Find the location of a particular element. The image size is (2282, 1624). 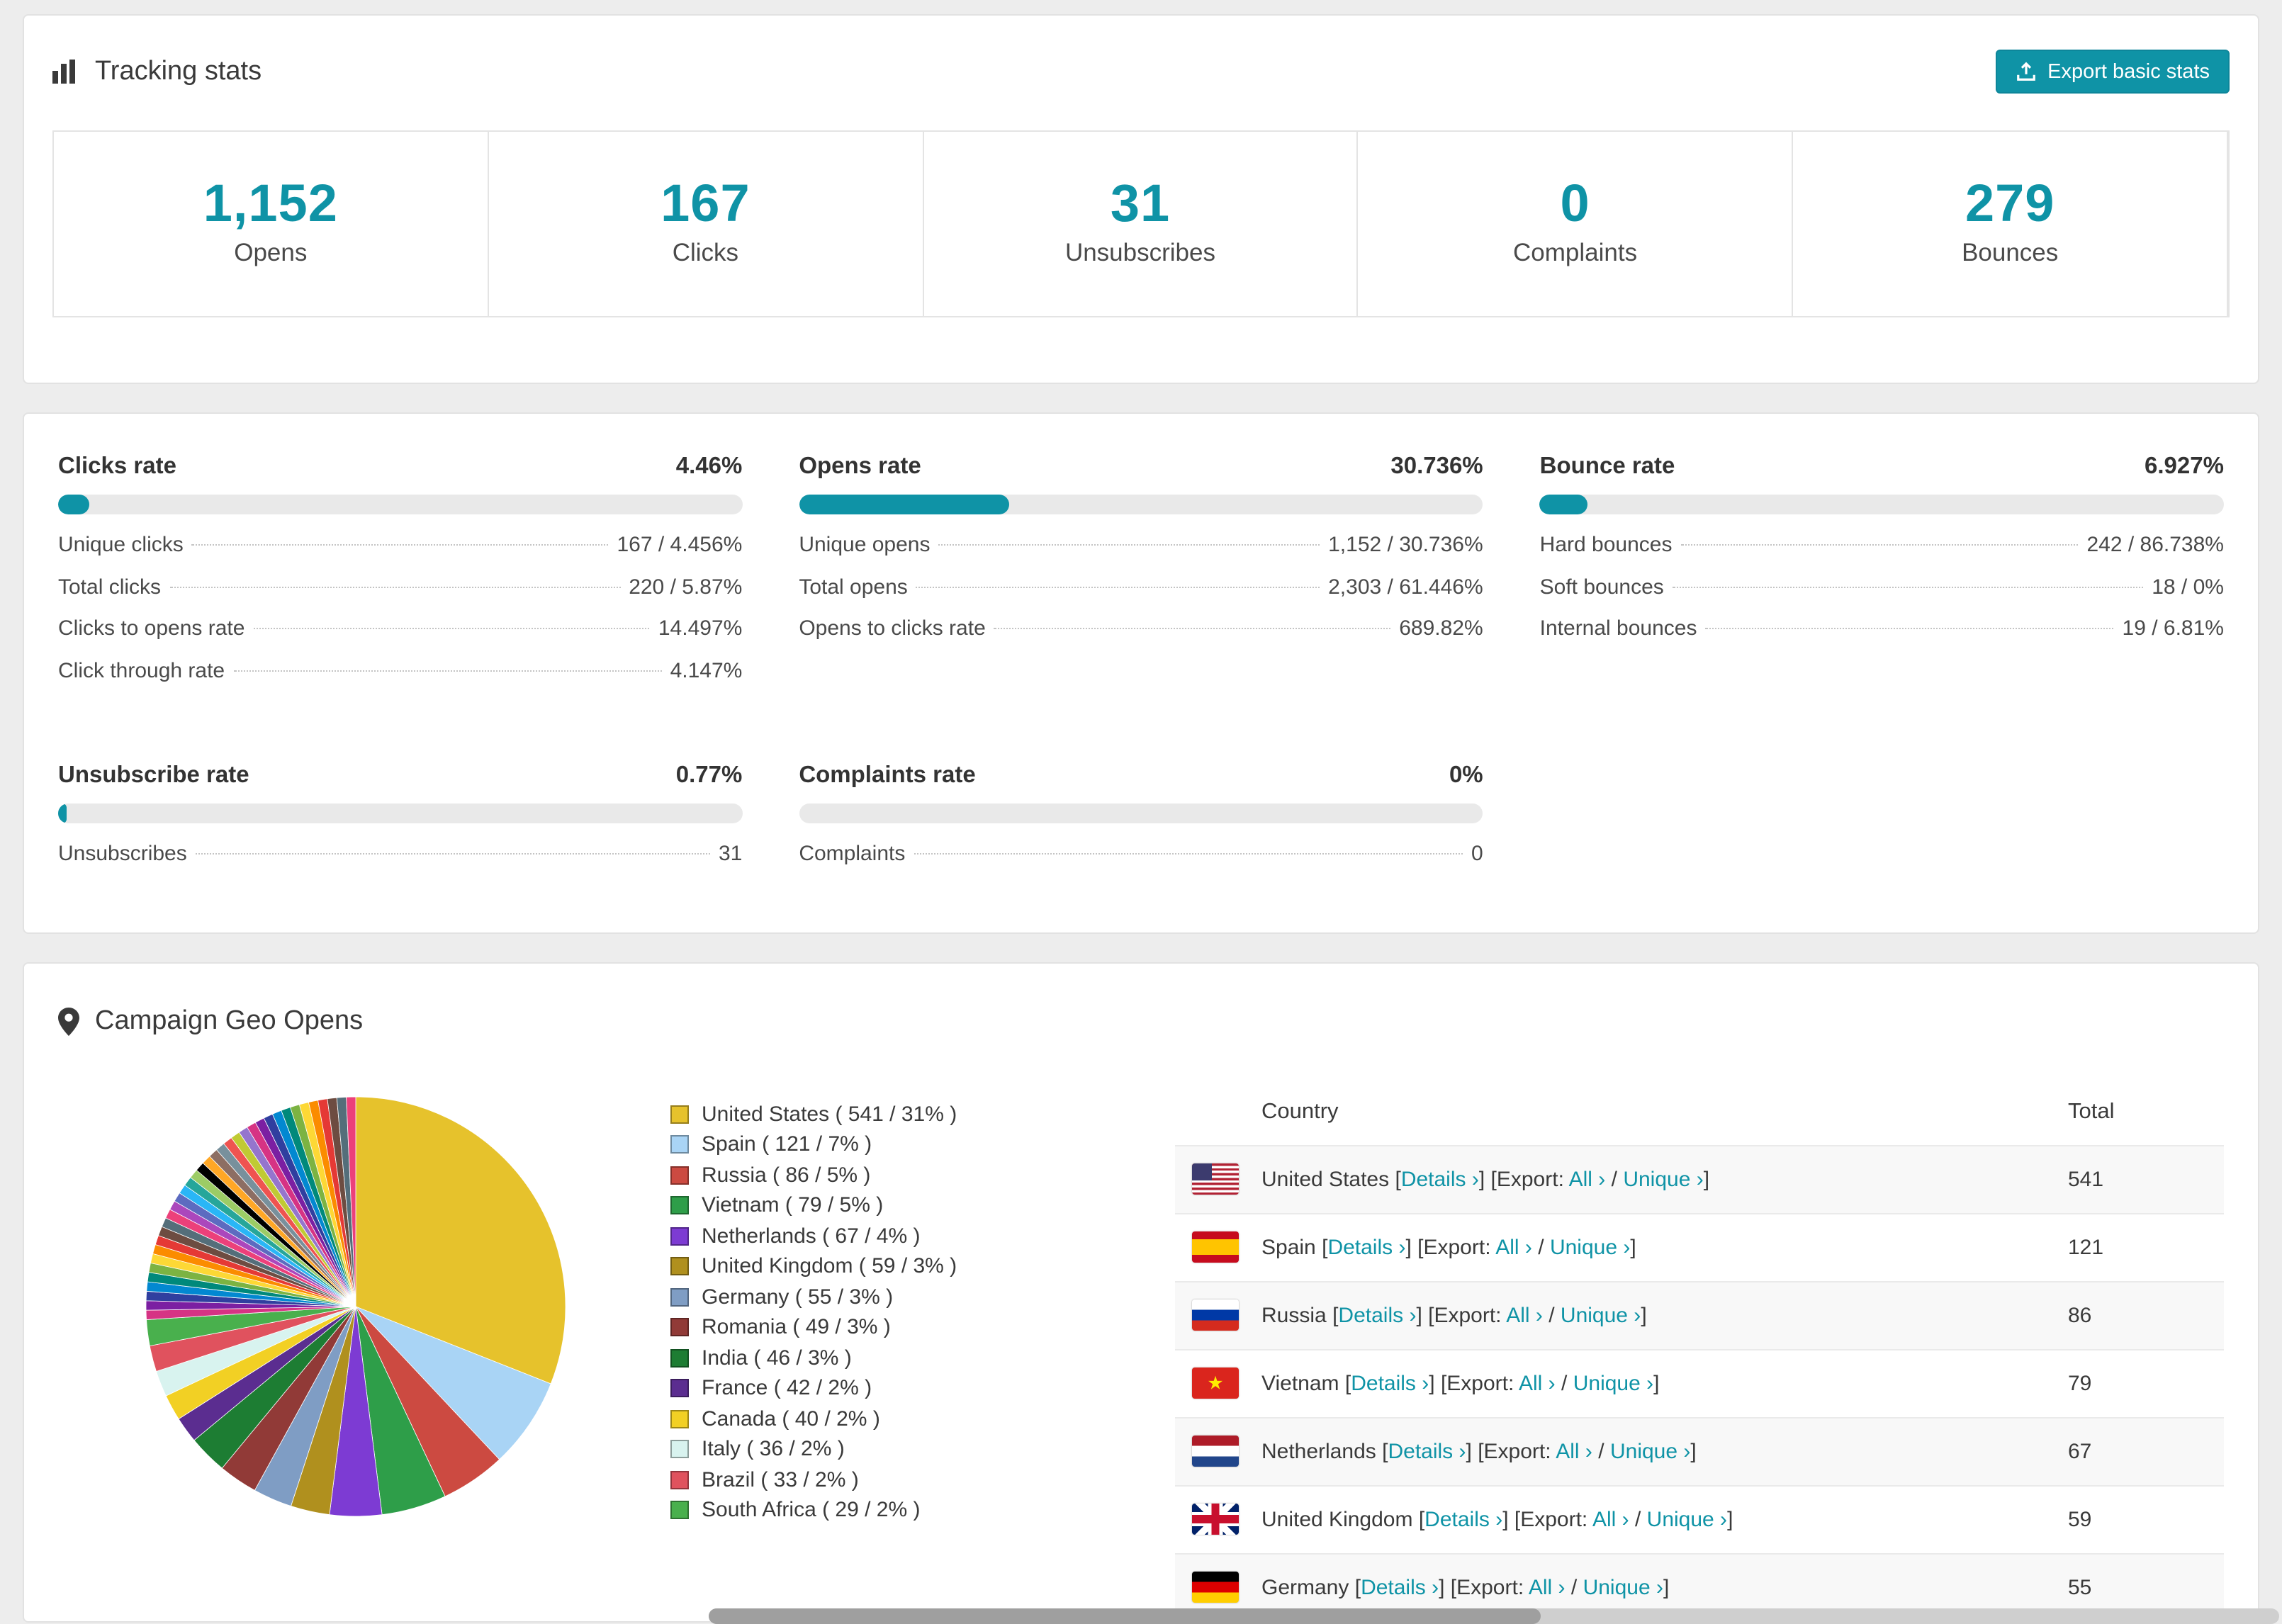

geo-pie-chart is located at coordinates (356, 1305).